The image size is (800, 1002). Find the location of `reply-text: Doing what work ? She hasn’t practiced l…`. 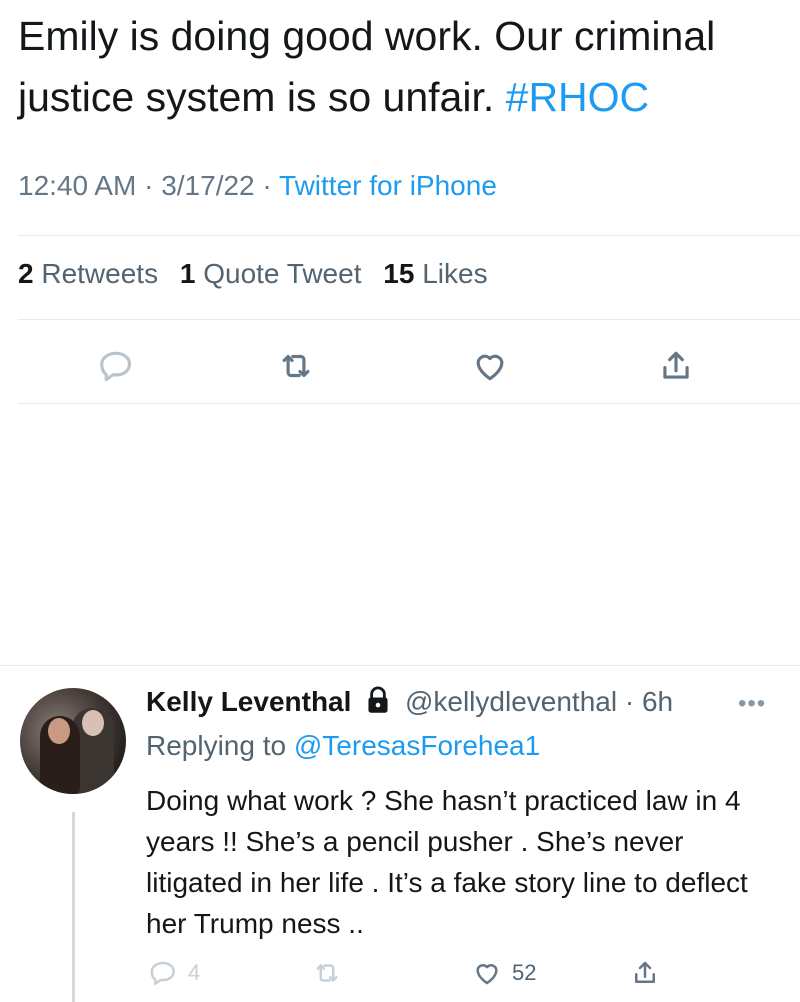

reply-text: Doing what work ? She hasn’t practiced l… is located at coordinates (447, 862).